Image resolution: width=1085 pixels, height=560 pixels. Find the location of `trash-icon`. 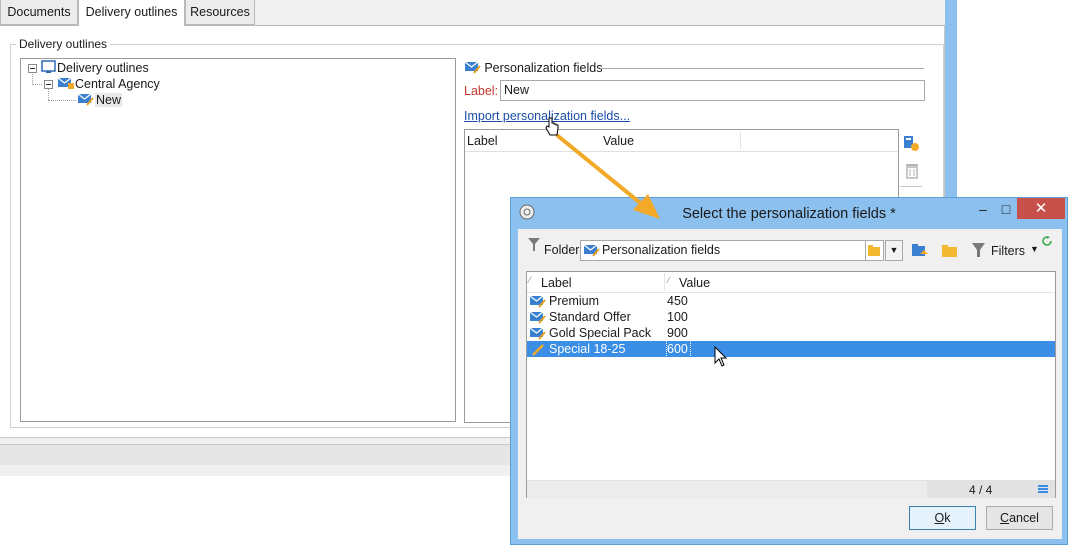

trash-icon is located at coordinates (912, 170).